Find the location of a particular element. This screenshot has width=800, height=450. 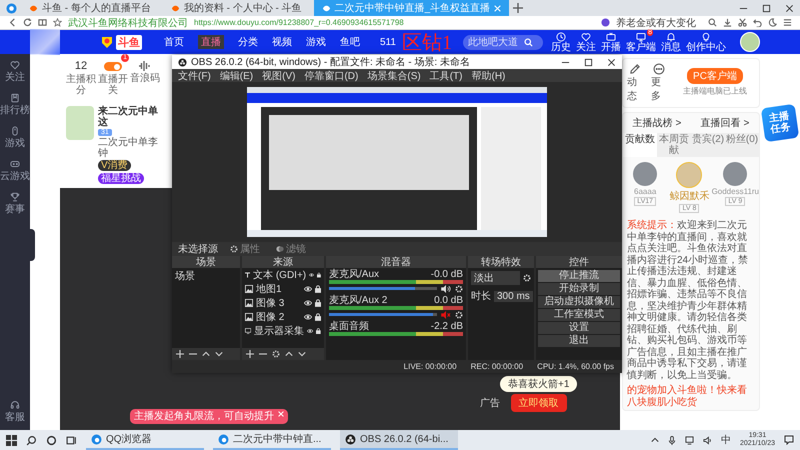

nav-link: 直播 is located at coordinates (211, 42).